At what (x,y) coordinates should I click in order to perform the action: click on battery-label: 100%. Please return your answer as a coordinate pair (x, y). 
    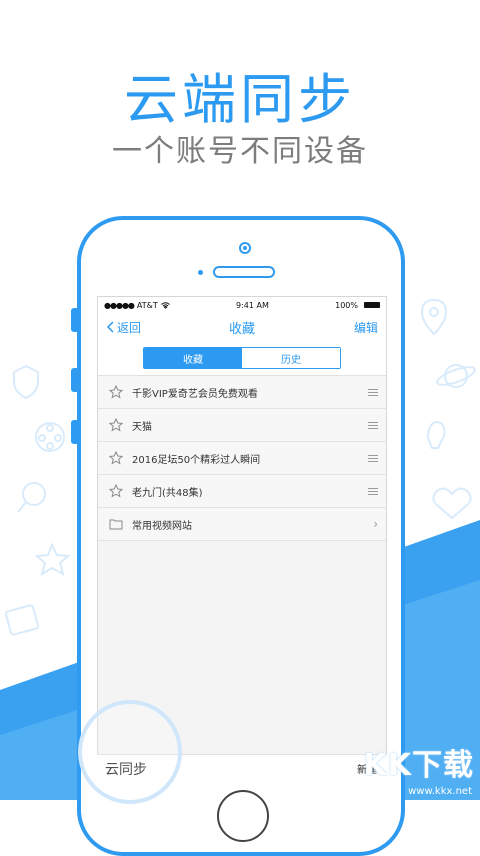
    Looking at the image, I should click on (346, 305).